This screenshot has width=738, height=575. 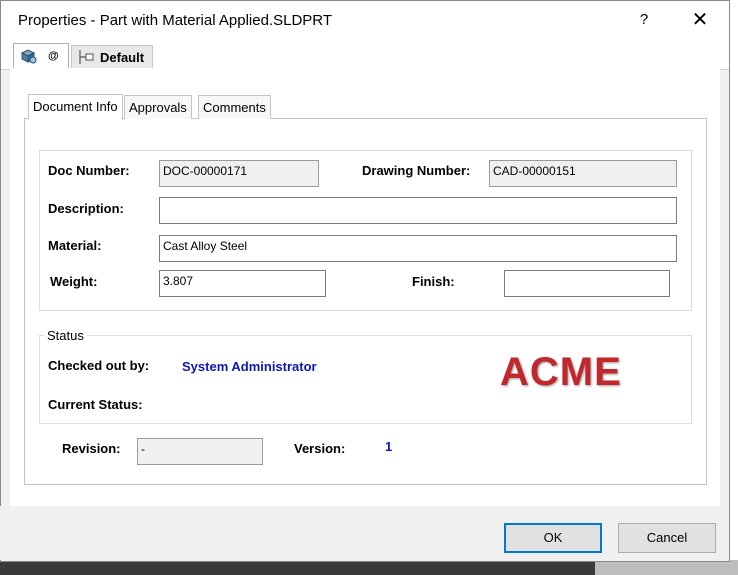 I want to click on material-field: Cast Alloy Steel, so click(x=418, y=248).